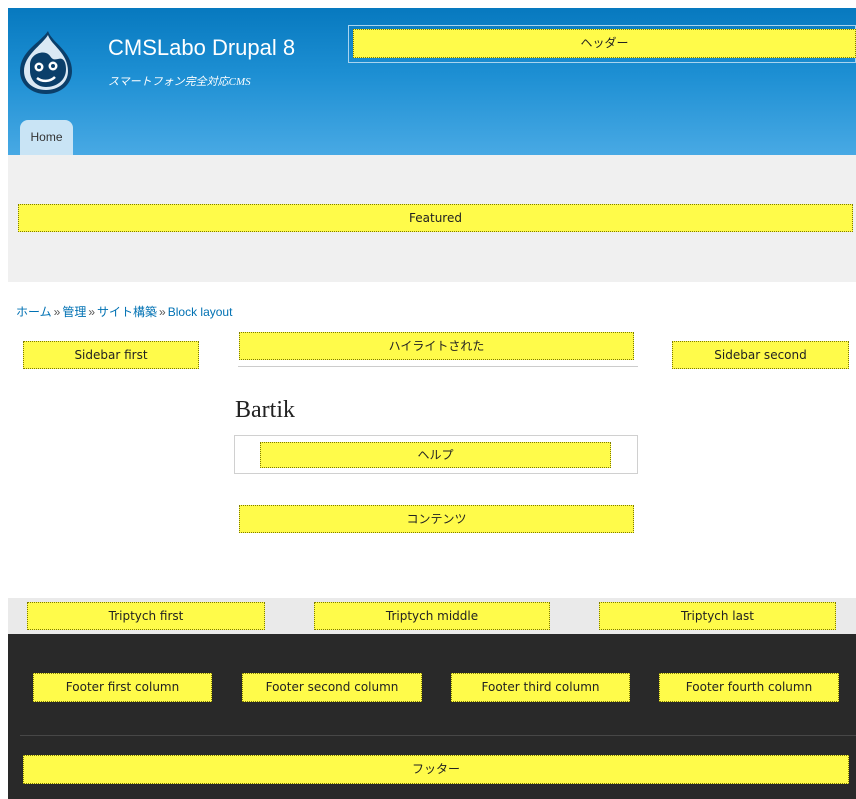 This screenshot has width=856, height=799. Describe the element at coordinates (201, 48) in the screenshot. I see `site-name: CMSLabo Drupal 8` at that location.